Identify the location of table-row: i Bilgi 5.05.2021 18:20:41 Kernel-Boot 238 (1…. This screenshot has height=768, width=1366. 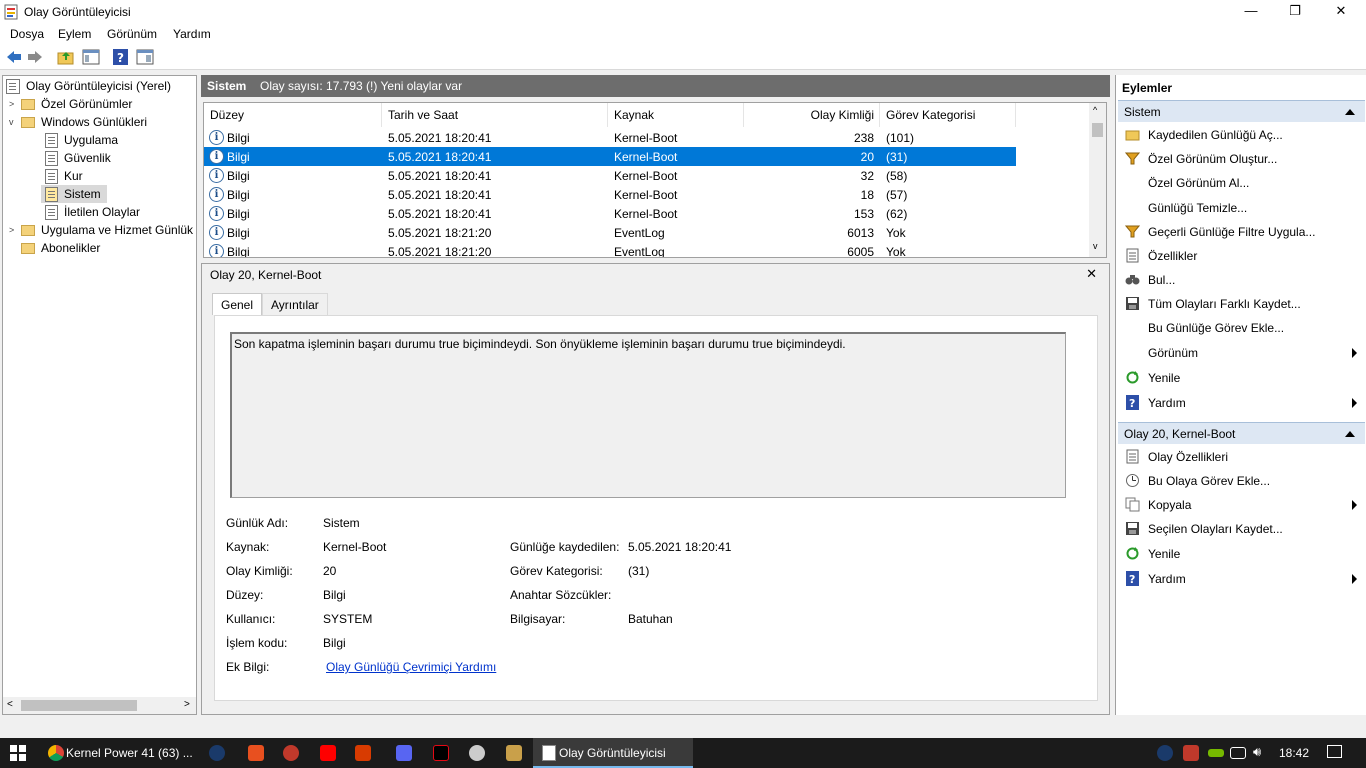
(610, 137).